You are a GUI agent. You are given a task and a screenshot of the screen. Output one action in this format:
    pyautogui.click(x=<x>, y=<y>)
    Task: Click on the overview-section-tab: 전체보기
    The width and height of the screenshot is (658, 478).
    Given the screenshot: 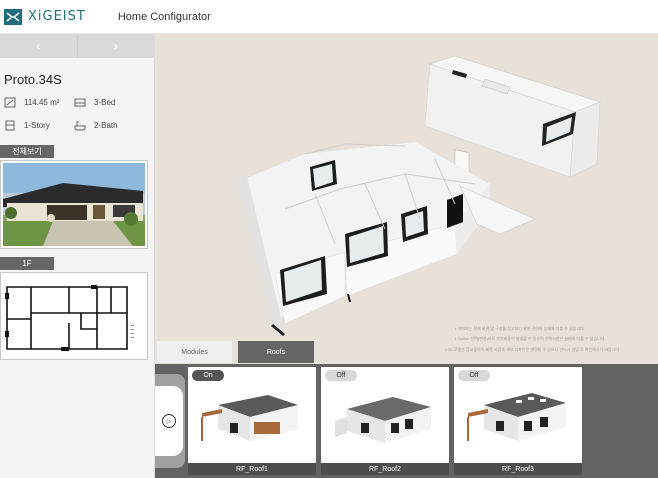 What is the action you would take?
    pyautogui.click(x=27, y=151)
    